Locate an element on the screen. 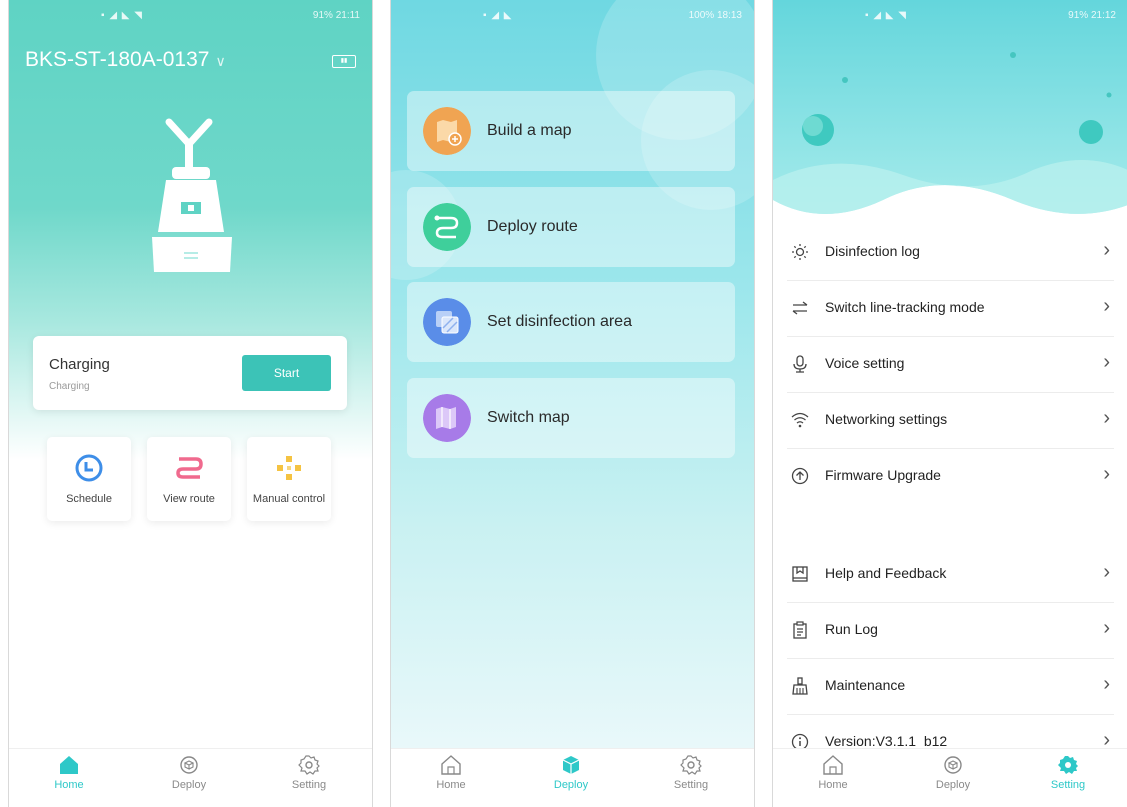  schedule-tile: Schedule is located at coordinates (89, 479).